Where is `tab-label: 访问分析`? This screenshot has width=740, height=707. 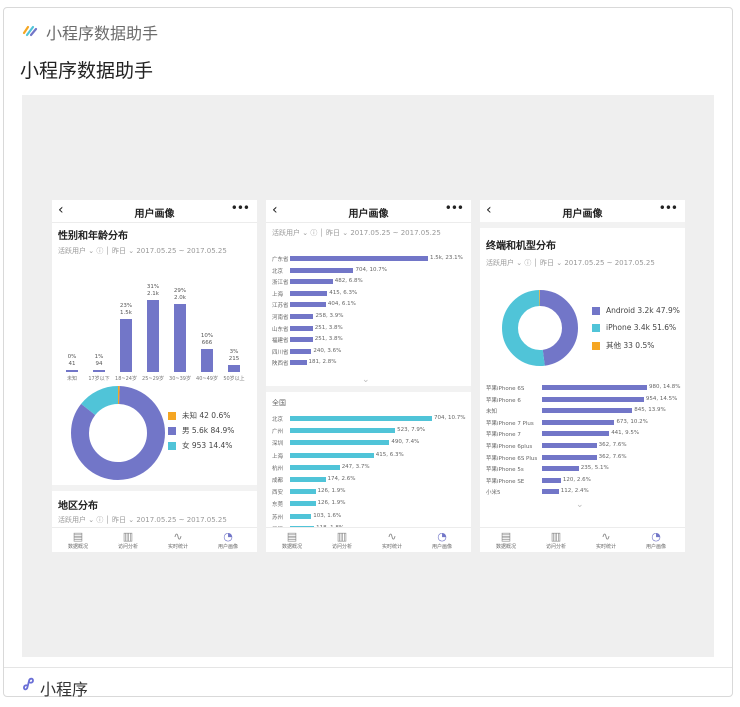 tab-label: 访问分析 is located at coordinates (555, 547).